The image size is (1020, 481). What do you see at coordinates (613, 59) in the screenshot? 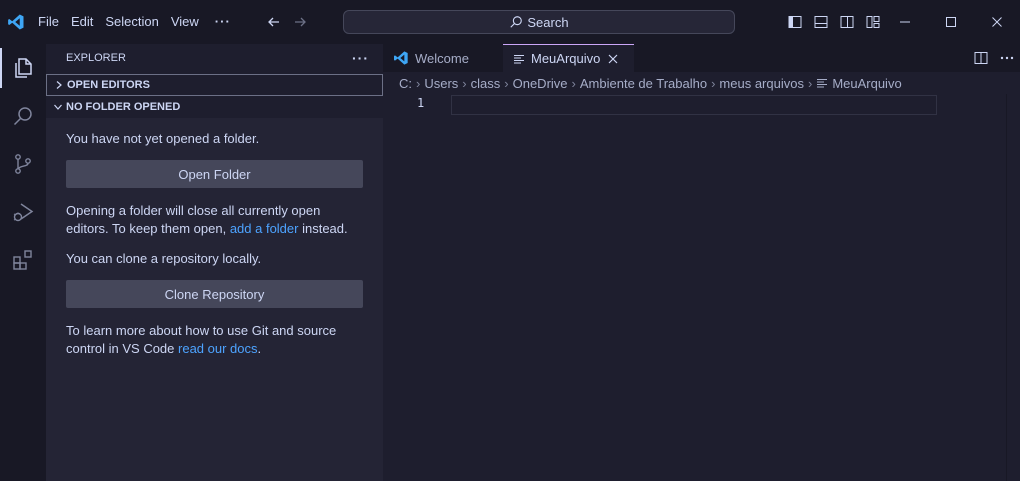
I see `close-tab-icon` at bounding box center [613, 59].